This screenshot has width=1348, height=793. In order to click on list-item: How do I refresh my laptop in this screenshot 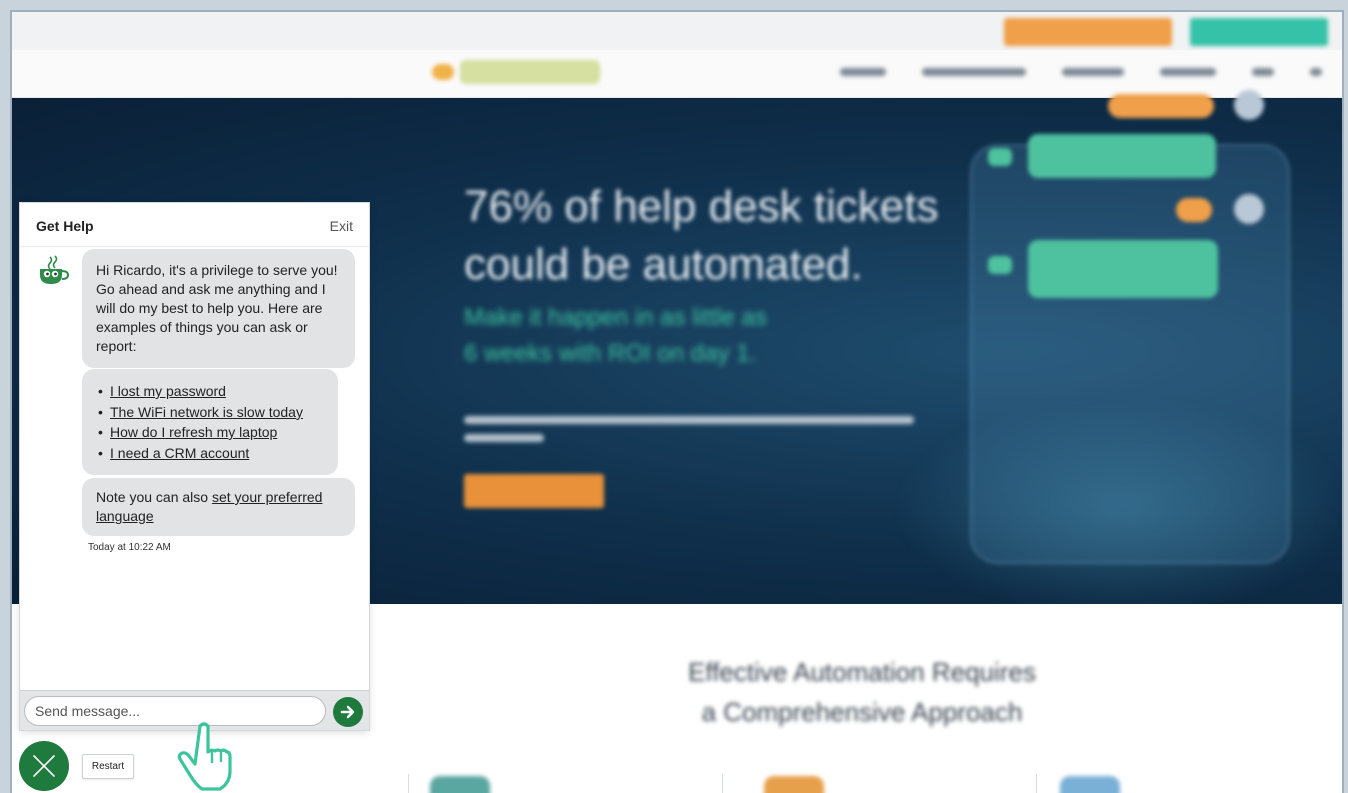, I will do `click(212, 432)`.